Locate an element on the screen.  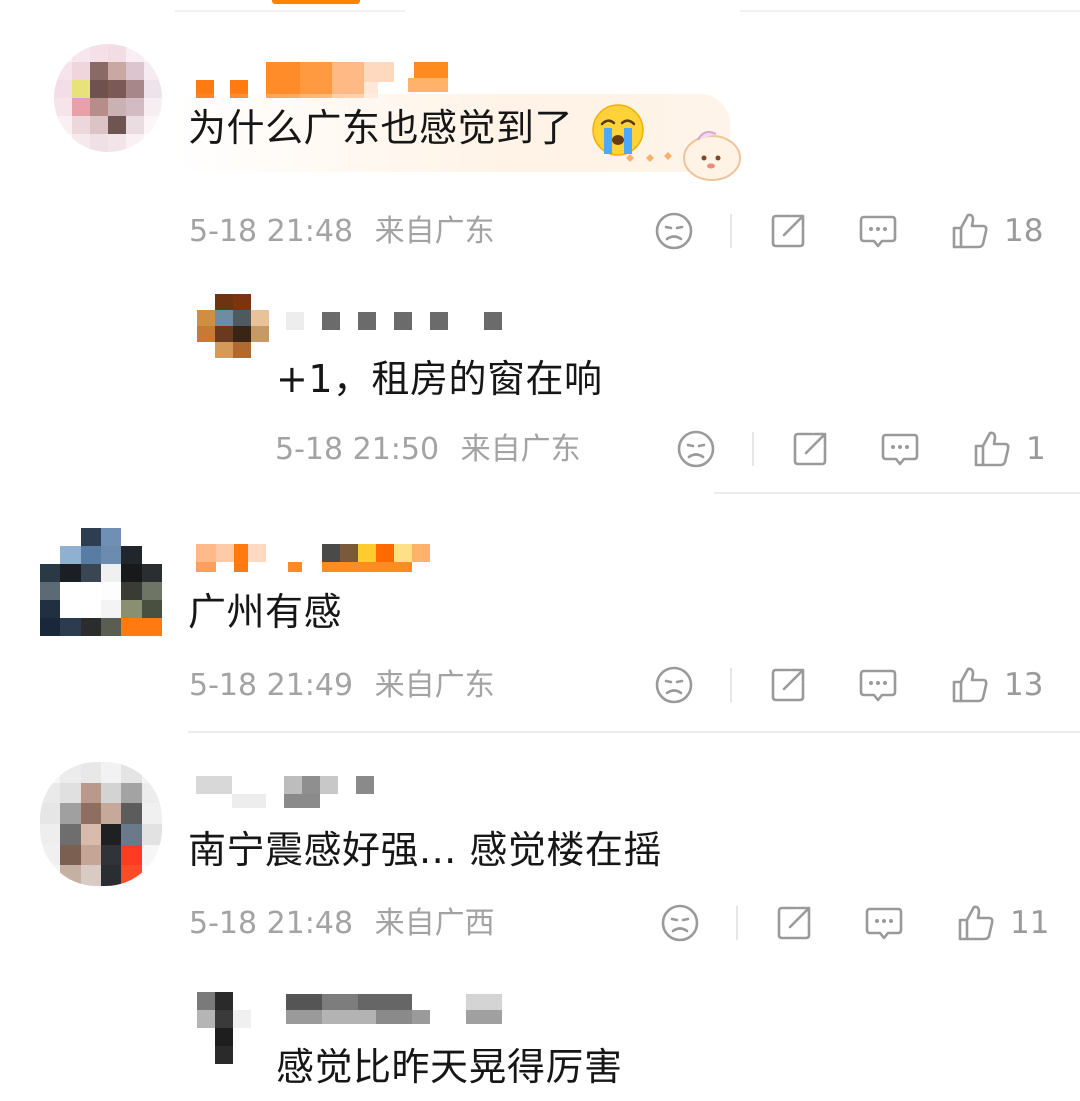
comment-meta: 5-18 21:48 来自广西 is located at coordinates (342, 924).